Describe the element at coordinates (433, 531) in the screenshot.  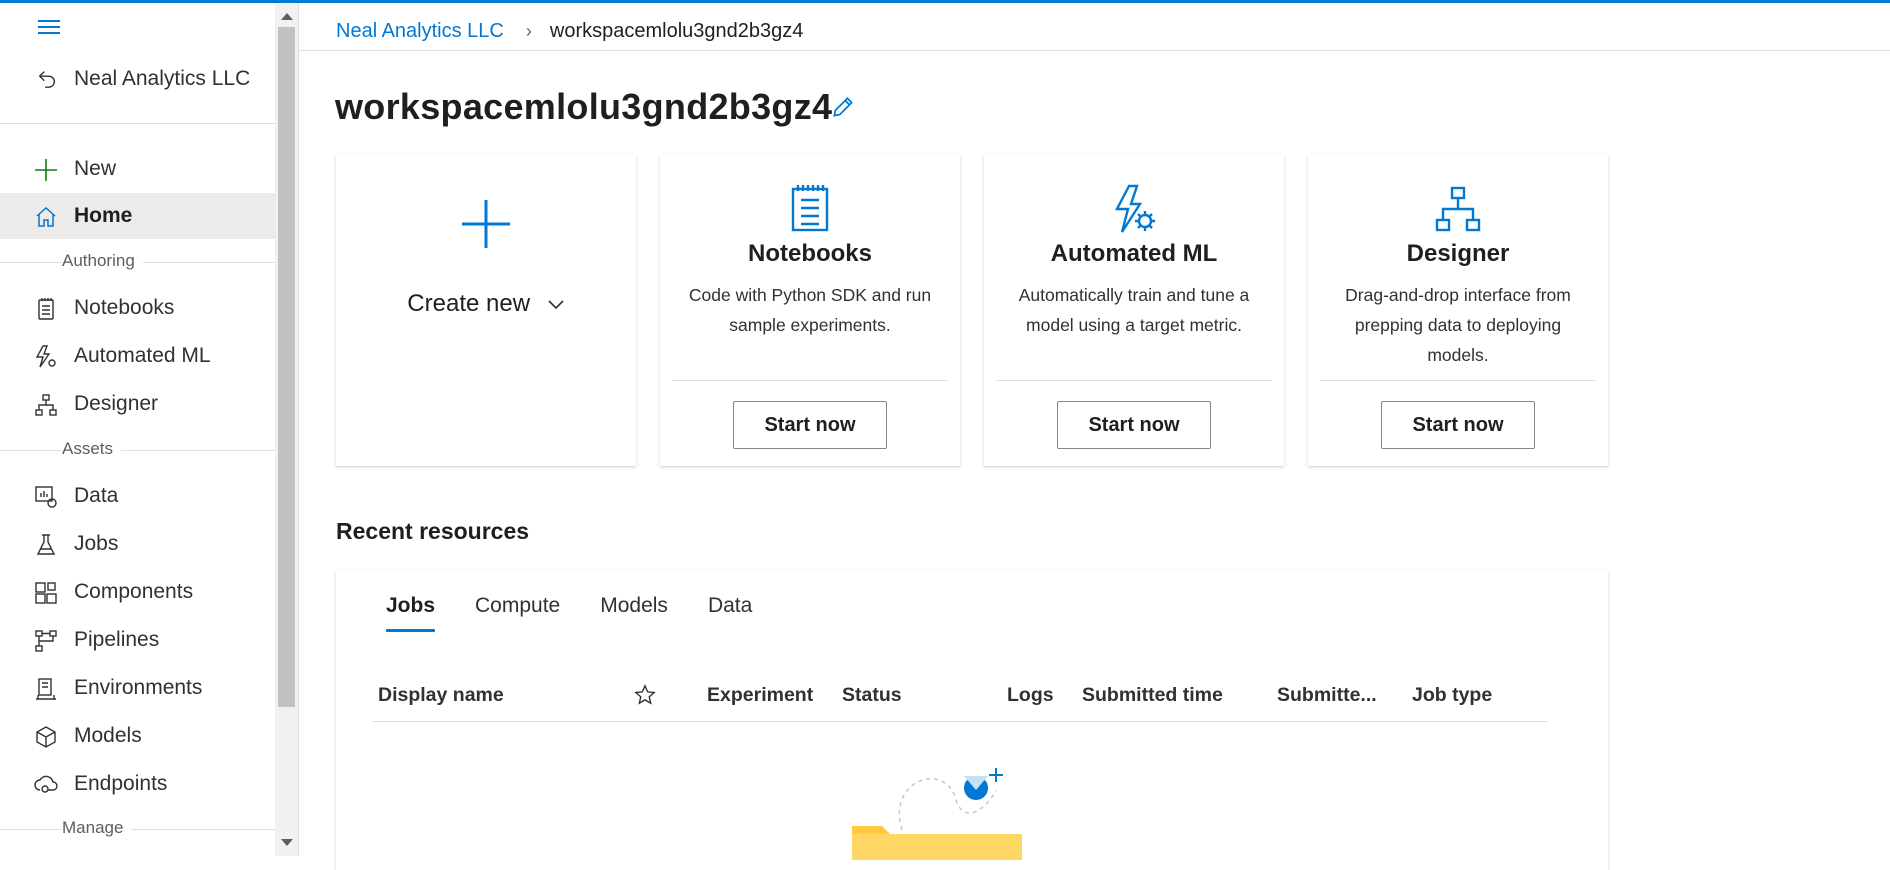
I see `recent-resources-heading: Recent resources` at that location.